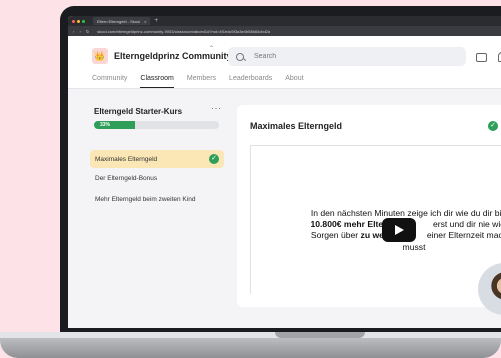 The width and height of the screenshot is (501, 358). What do you see at coordinates (335, 235) in the screenshot?
I see `caption-line-3-pre: Sorgen über` at bounding box center [335, 235].